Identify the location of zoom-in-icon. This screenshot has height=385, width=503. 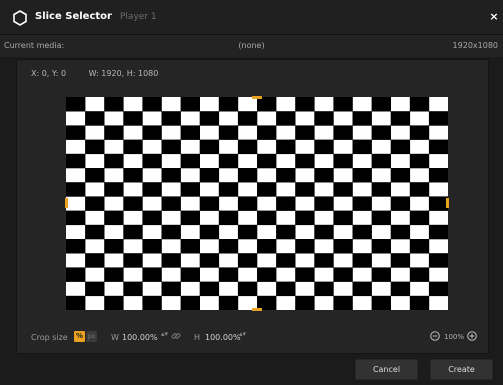
(472, 336).